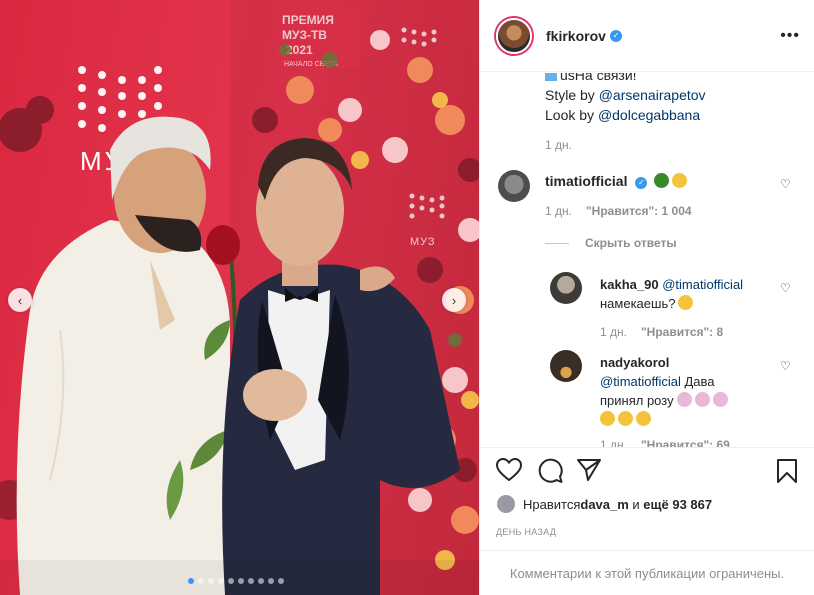  I want to click on comment-meta: 1 дн. "Нравится": 1 004, so click(618, 211).